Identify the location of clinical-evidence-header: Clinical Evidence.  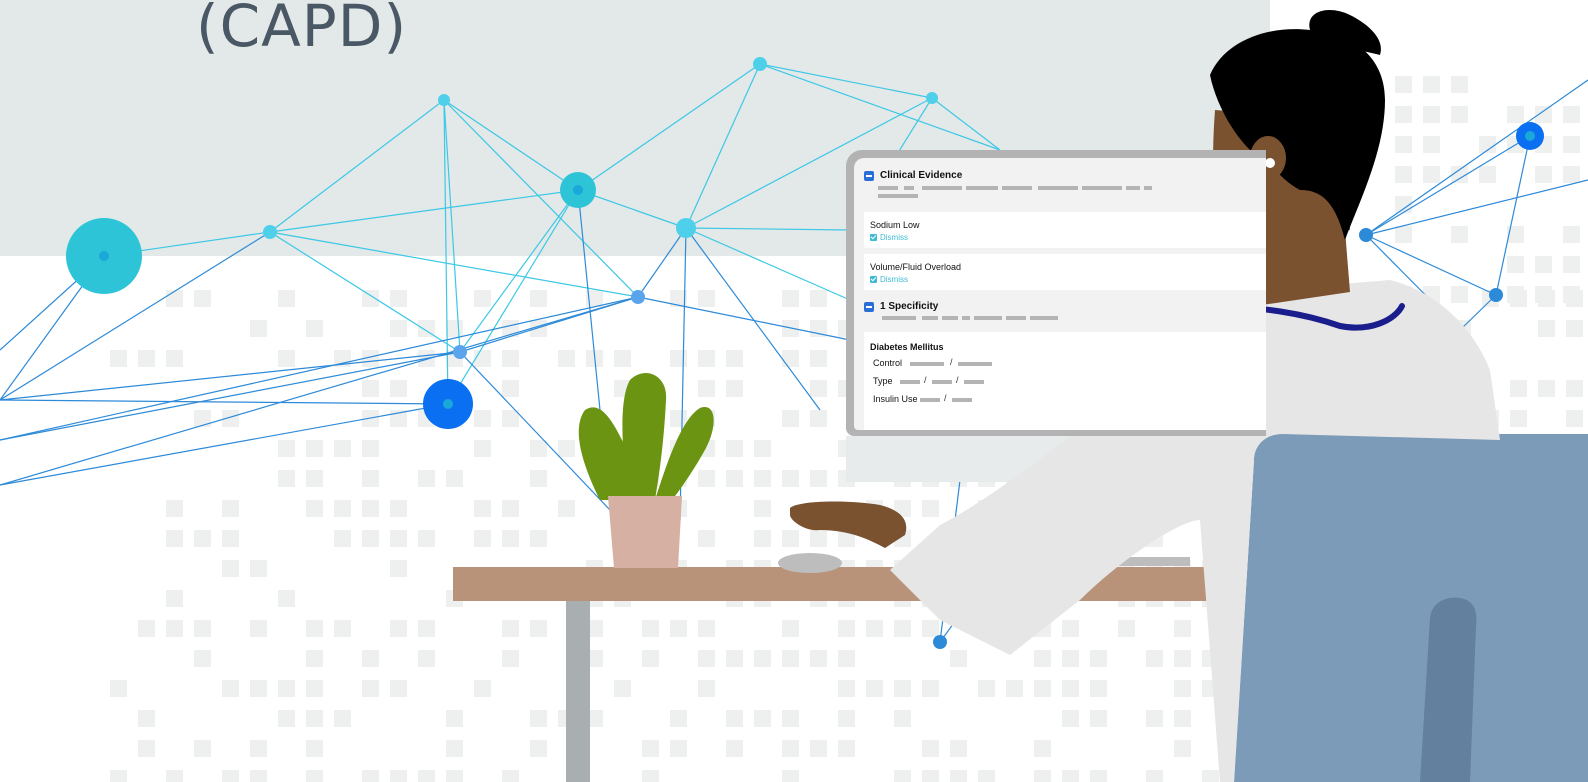
(913, 175).